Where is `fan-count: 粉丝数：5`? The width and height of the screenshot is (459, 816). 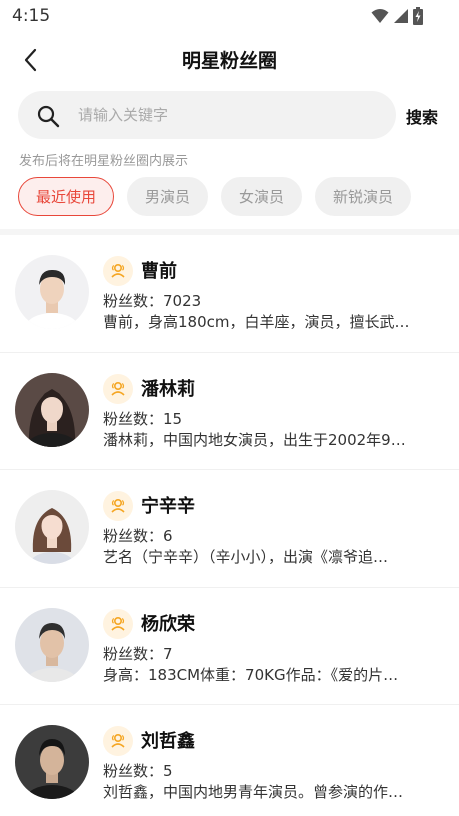
fan-count: 粉丝数：5 is located at coordinates (138, 770).